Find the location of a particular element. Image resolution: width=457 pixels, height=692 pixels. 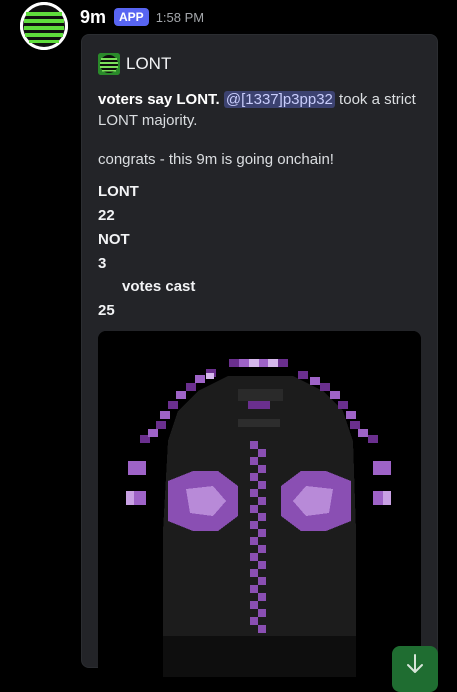

timestamp: 1:58 PM is located at coordinates (180, 17).